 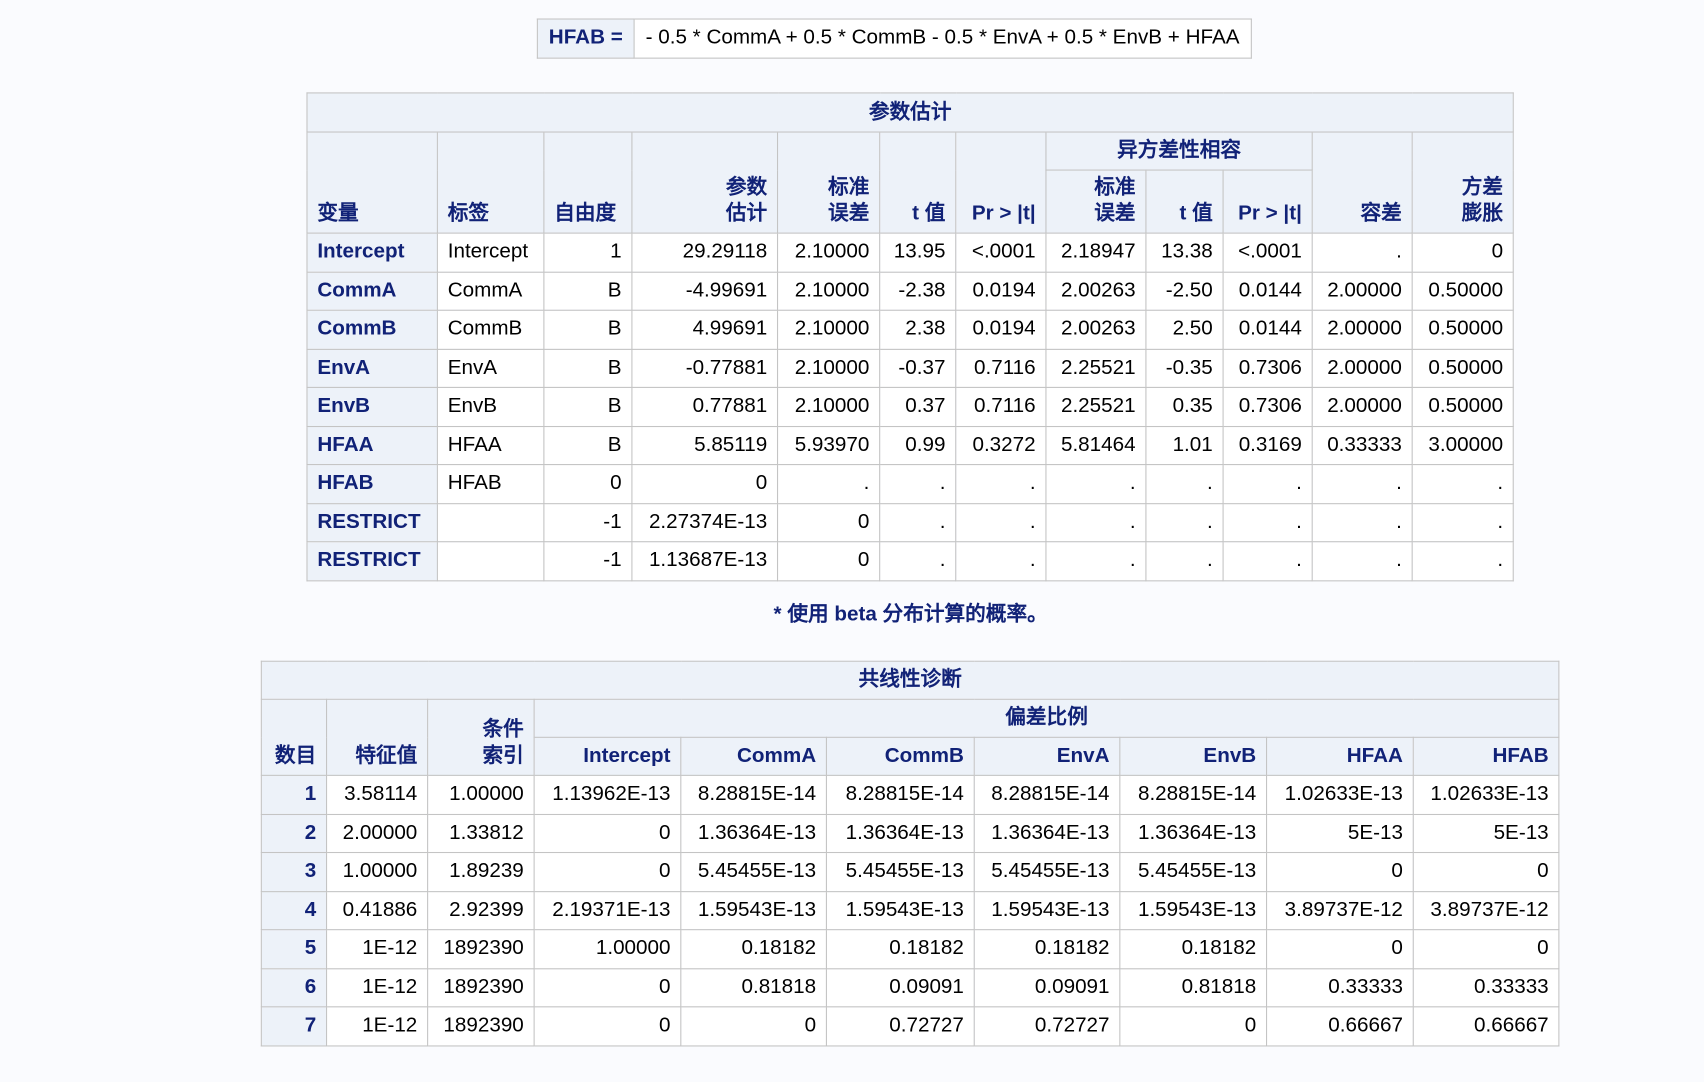 What do you see at coordinates (294, 871) in the screenshot?
I see `row-header: 3` at bounding box center [294, 871].